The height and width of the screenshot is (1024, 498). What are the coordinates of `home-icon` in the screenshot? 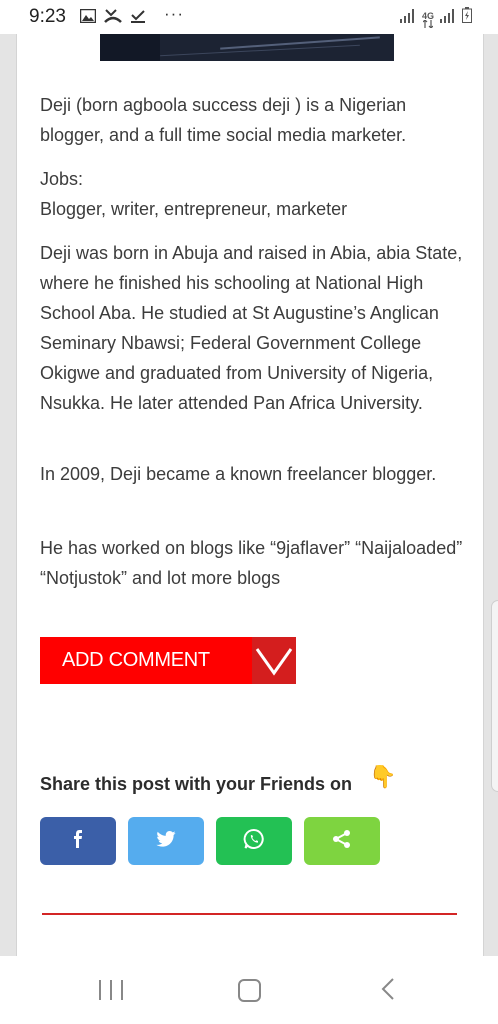 It's located at (249, 990).